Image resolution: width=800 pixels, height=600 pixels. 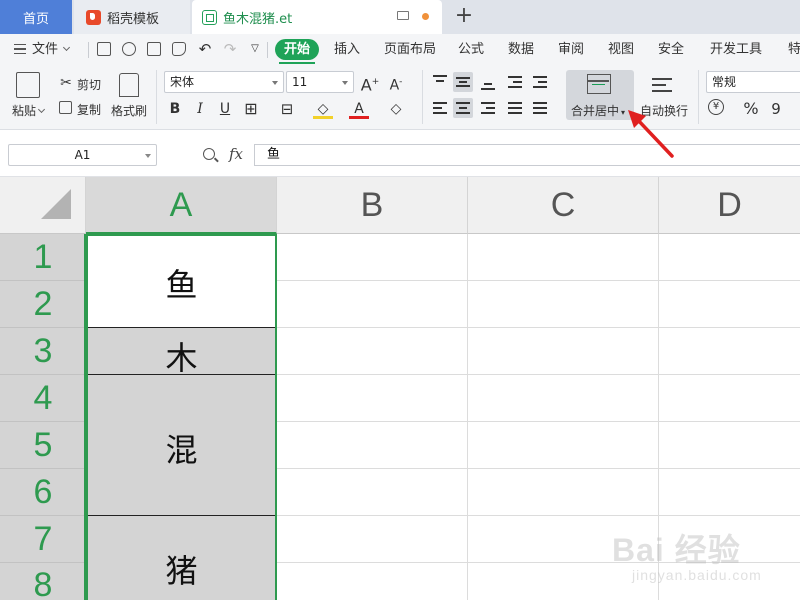 What do you see at coordinates (43, 445) in the screenshot?
I see `row-header-5: 5` at bounding box center [43, 445].